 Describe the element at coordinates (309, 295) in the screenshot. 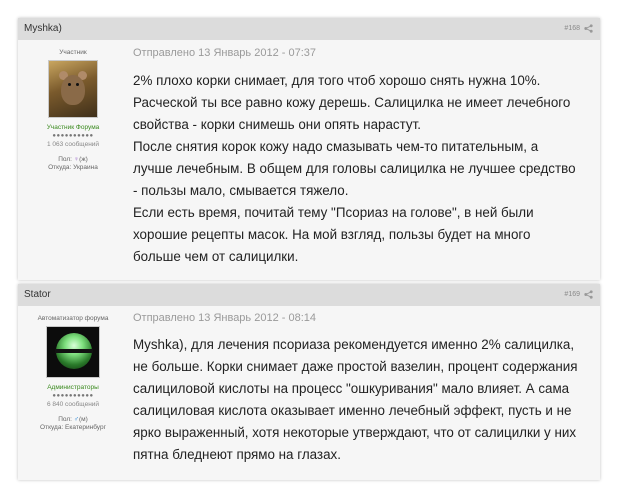

I see `post-header: Stator #169` at that location.